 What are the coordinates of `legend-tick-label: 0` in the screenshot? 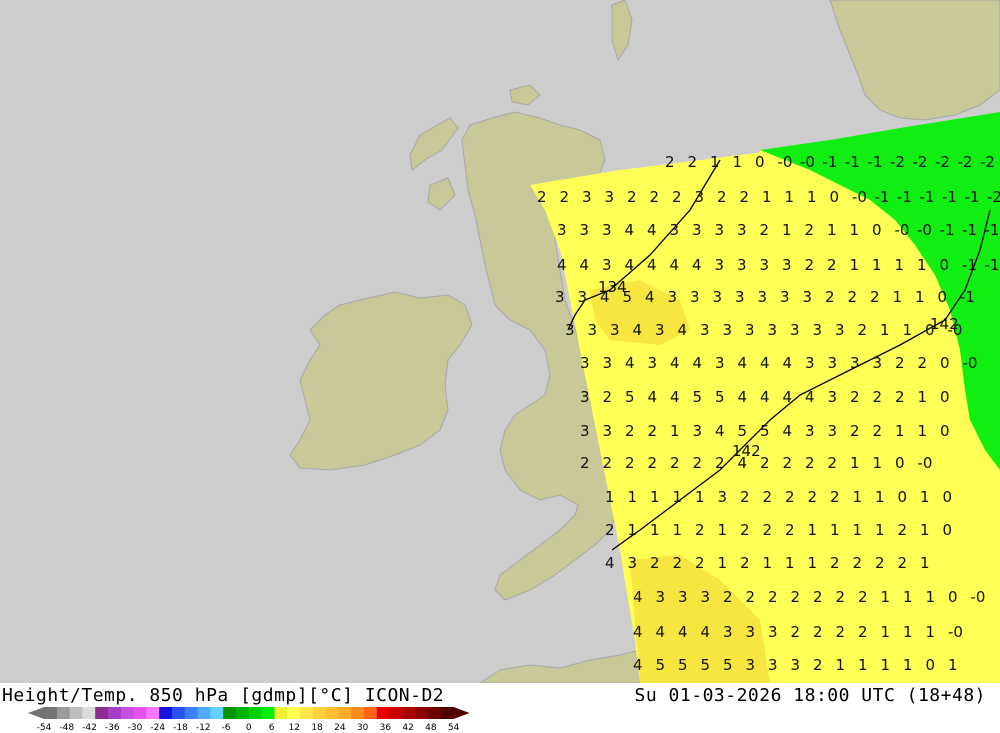 It's located at (249, 728).